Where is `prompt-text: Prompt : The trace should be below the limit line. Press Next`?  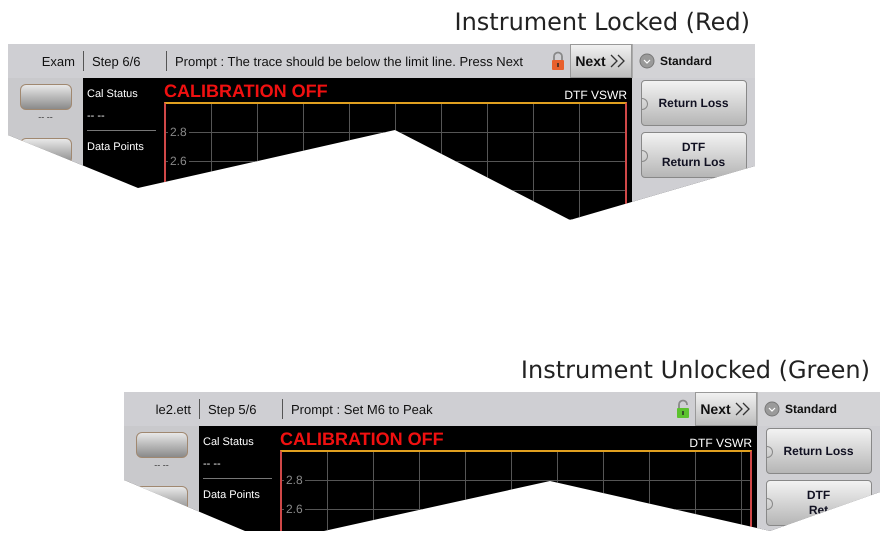 prompt-text: Prompt : The trace should be below the limit line. Press Next is located at coordinates (349, 61).